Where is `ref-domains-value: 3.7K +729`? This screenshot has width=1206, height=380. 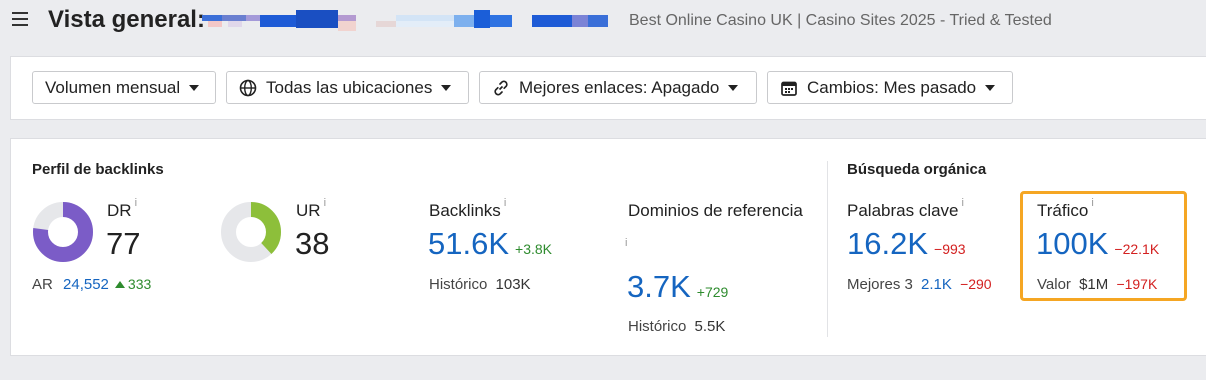 ref-domains-value: 3.7K +729 is located at coordinates (677, 287).